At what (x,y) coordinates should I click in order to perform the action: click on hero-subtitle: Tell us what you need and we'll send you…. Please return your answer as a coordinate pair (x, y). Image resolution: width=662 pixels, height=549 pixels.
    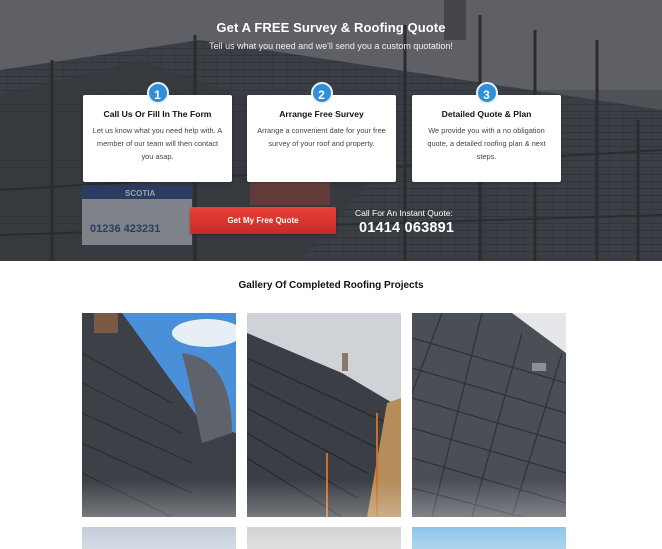
    Looking at the image, I should click on (331, 46).